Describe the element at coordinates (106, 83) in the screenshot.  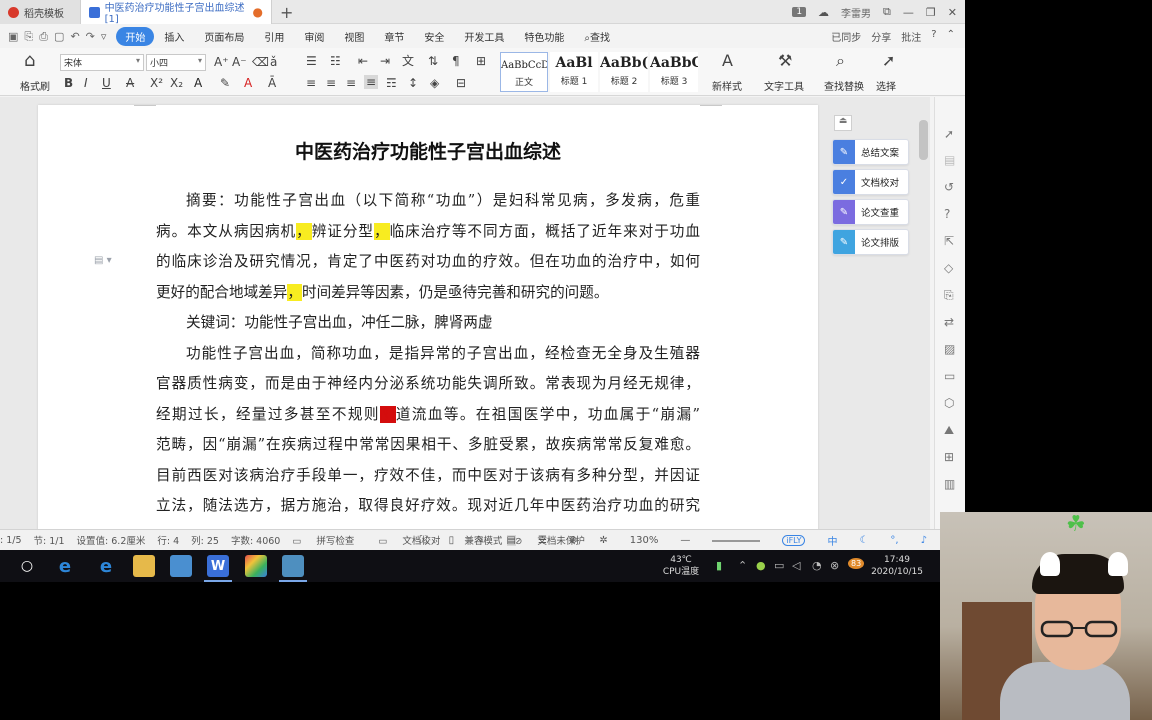
I see `underline-icon: U` at that location.